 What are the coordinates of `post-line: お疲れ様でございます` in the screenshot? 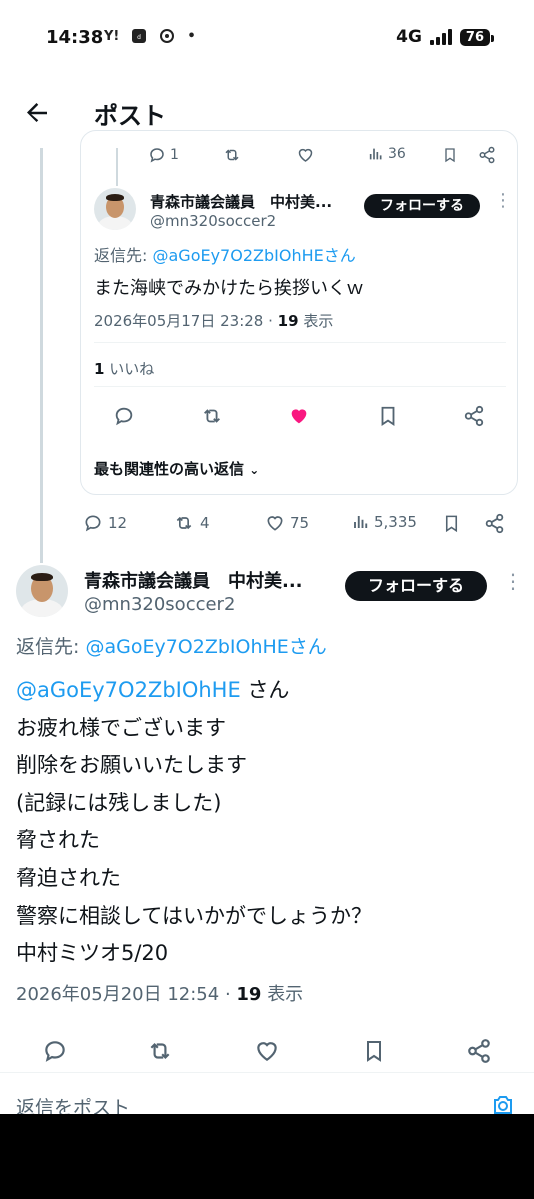 It's located at (121, 727).